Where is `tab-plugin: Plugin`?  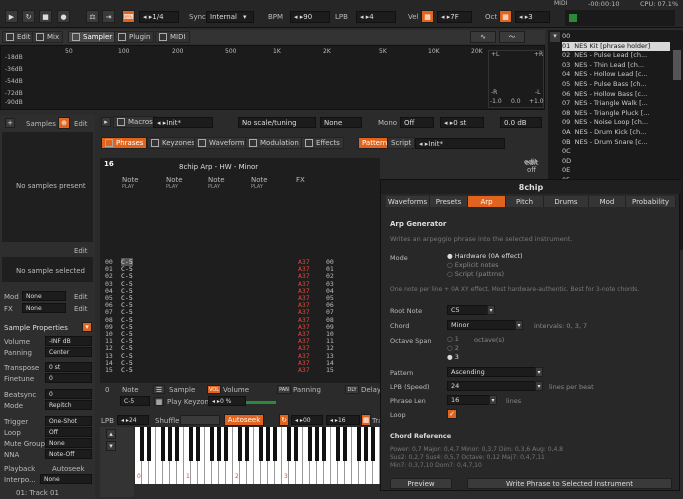
tab-plugin: Plugin is located at coordinates (134, 37).